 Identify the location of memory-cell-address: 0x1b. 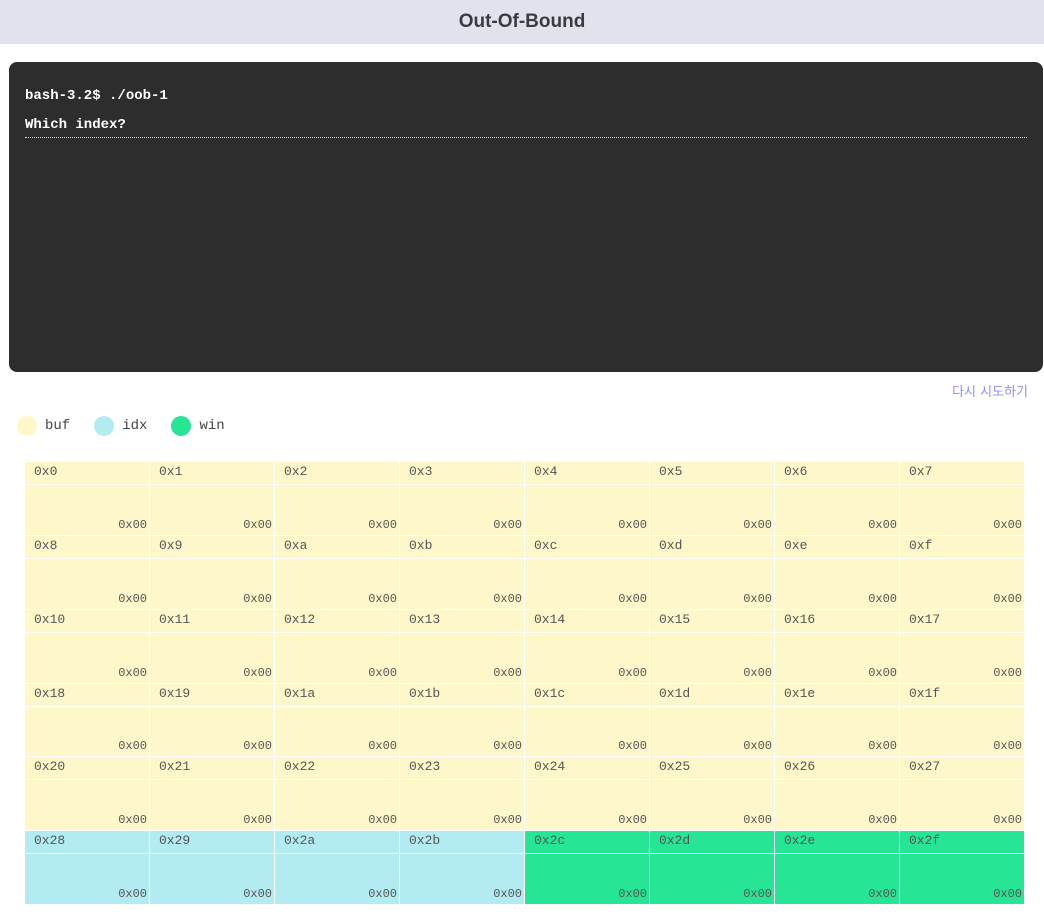
(425, 693).